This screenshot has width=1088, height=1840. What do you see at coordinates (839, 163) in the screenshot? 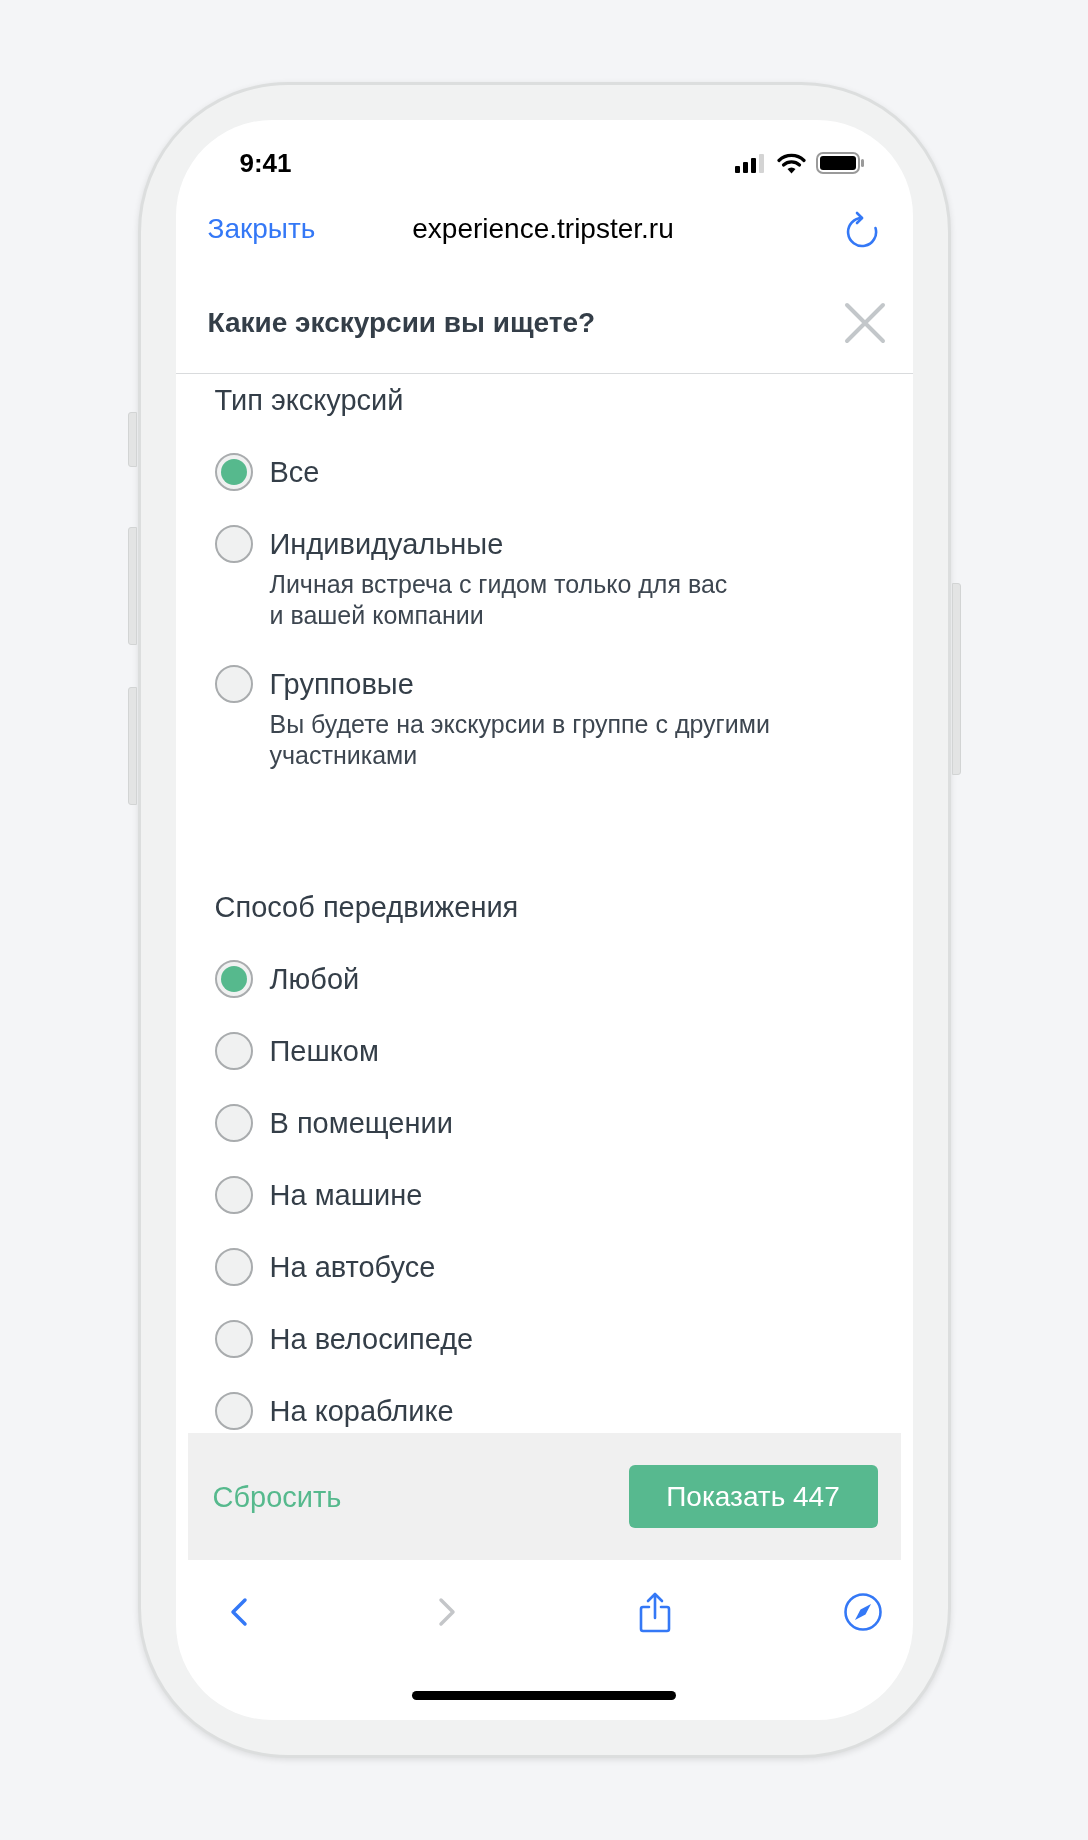
I see `battery-icon` at bounding box center [839, 163].